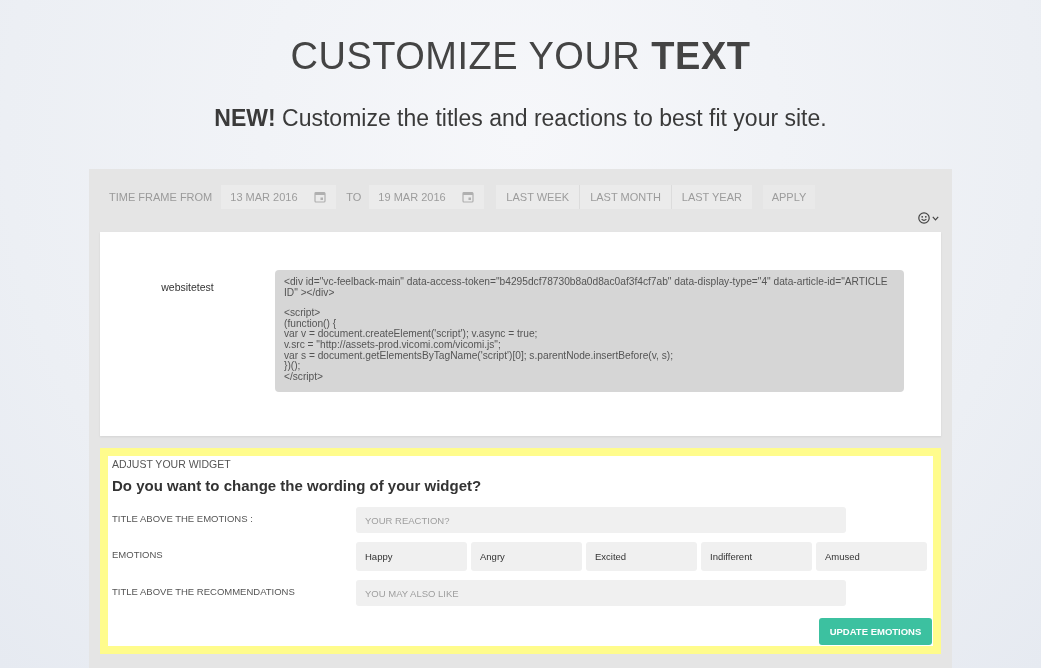 The height and width of the screenshot is (668, 1041). I want to click on emoji-dropdown, so click(928, 218).